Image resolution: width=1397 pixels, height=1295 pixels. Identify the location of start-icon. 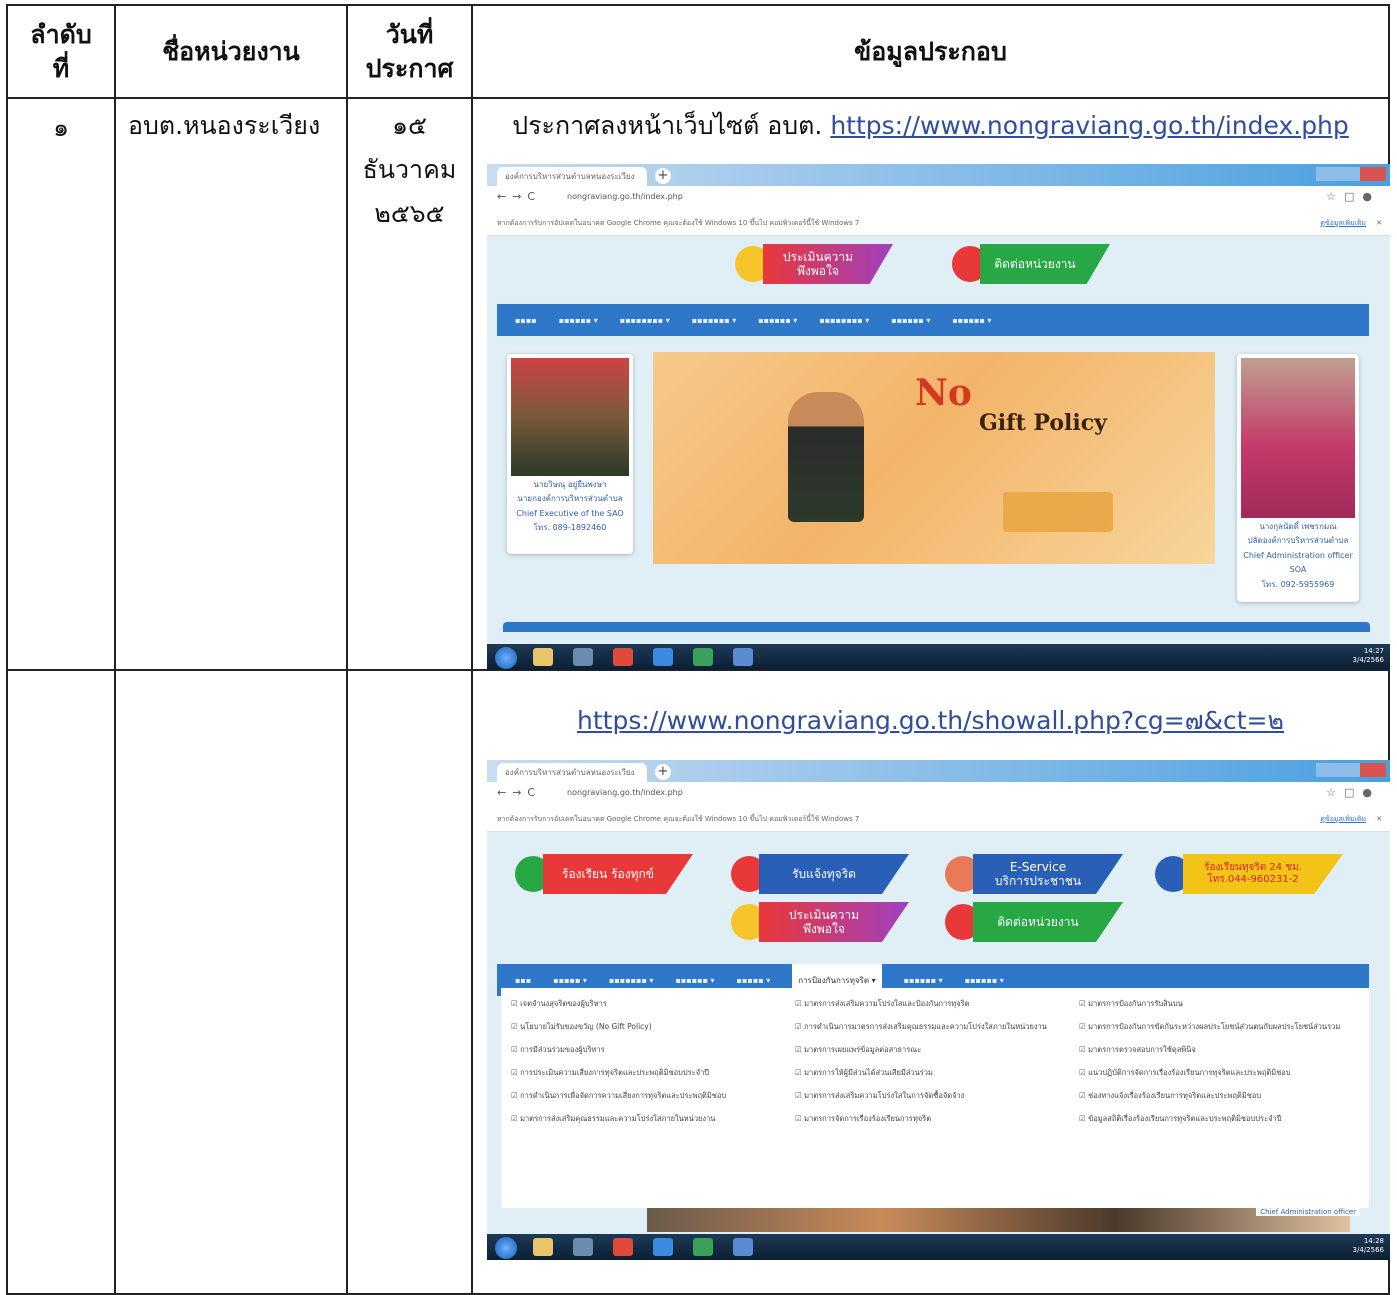
(506, 658).